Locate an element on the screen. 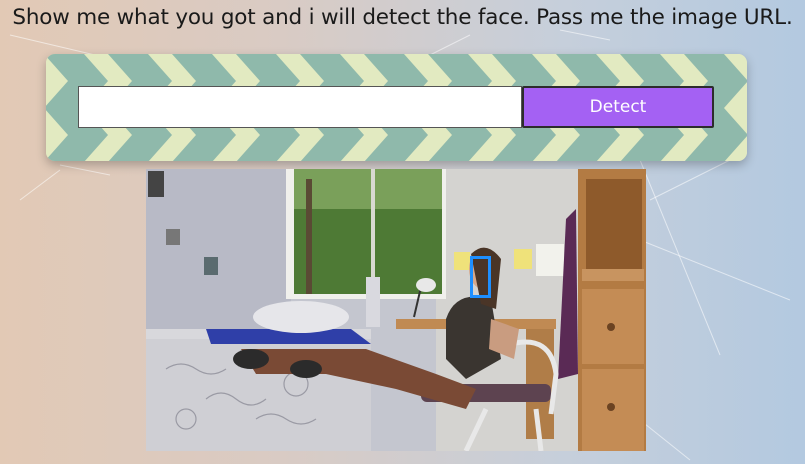  detect-button: Detect is located at coordinates (618, 107).